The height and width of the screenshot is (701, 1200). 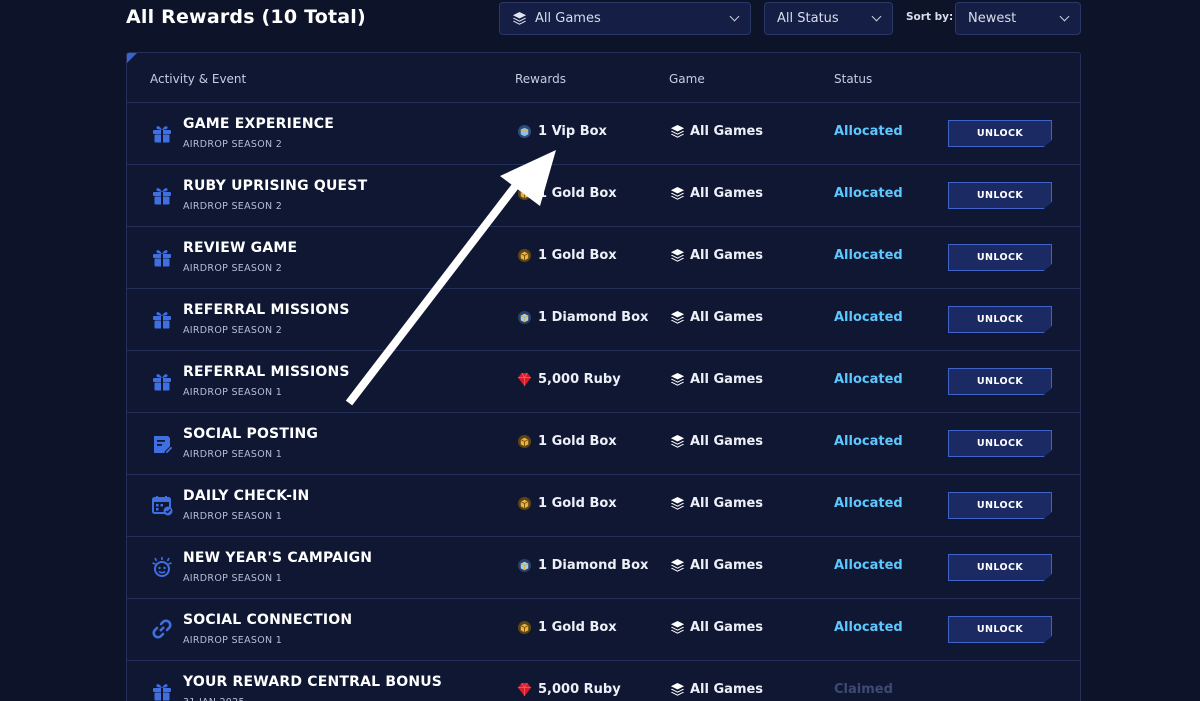 I want to click on reward-cell: 1 Diamond Box, so click(x=582, y=565).